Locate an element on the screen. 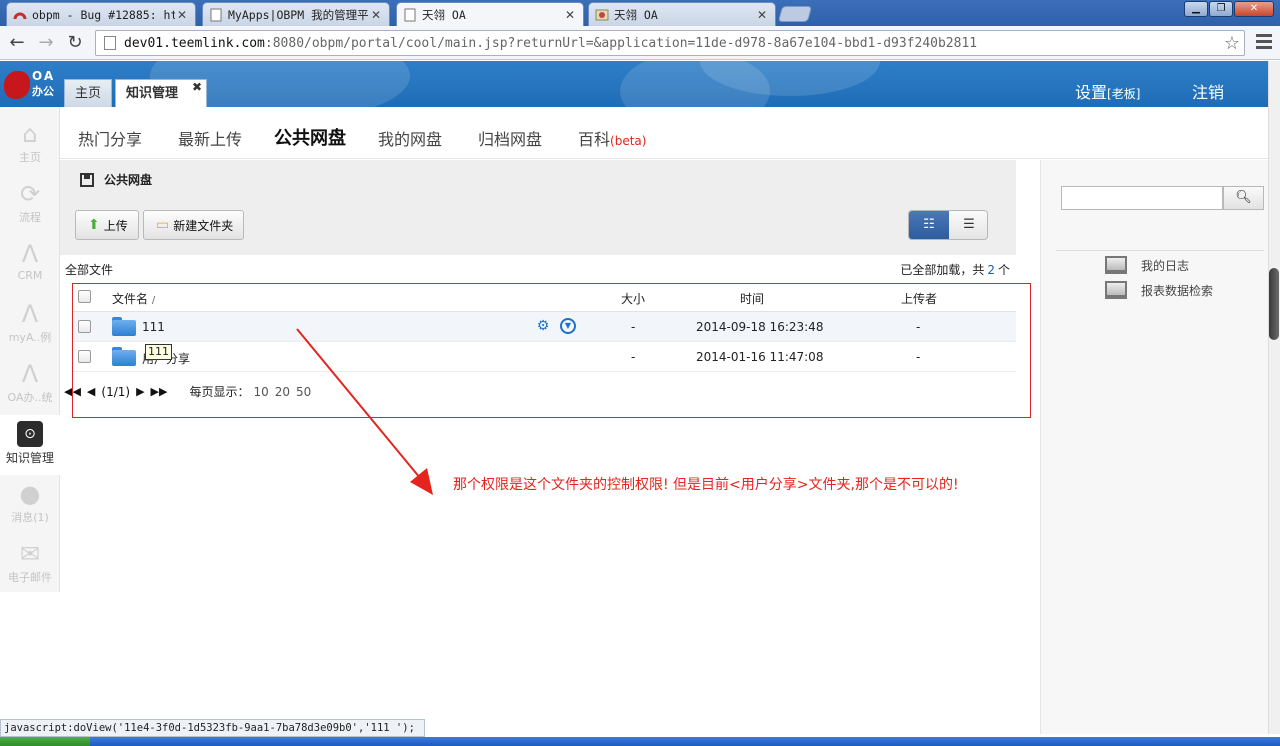  search-button: 🔍︎ is located at coordinates (1243, 198).